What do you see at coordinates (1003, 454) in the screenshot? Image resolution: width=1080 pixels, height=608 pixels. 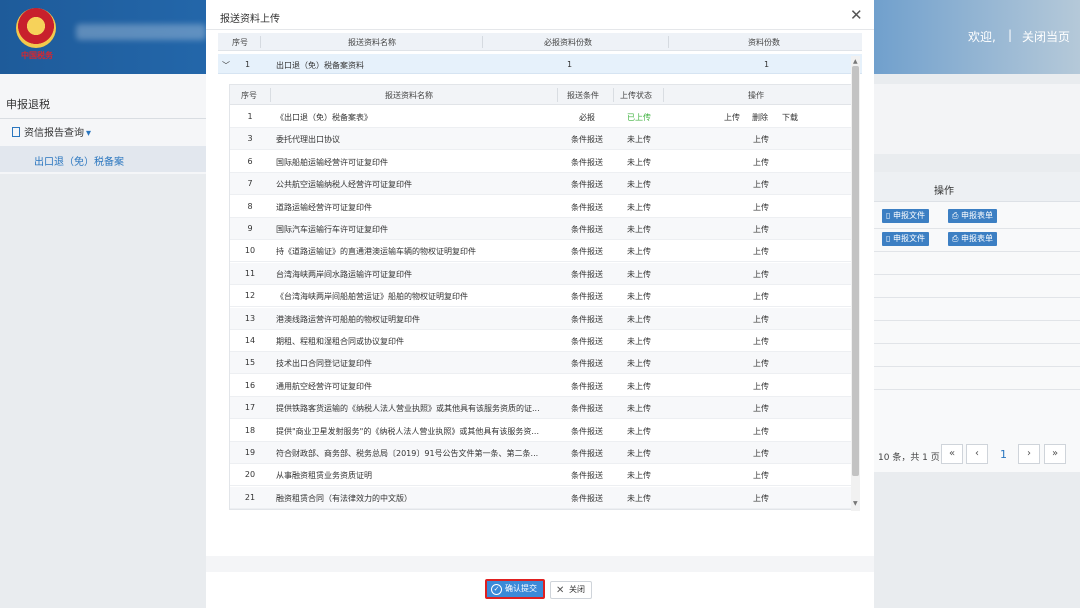 I see `current-page-number: 1` at bounding box center [1003, 454].